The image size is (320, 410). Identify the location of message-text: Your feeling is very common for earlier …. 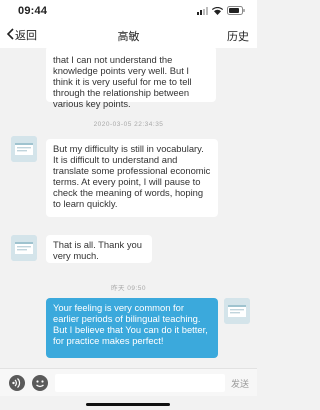
(130, 324).